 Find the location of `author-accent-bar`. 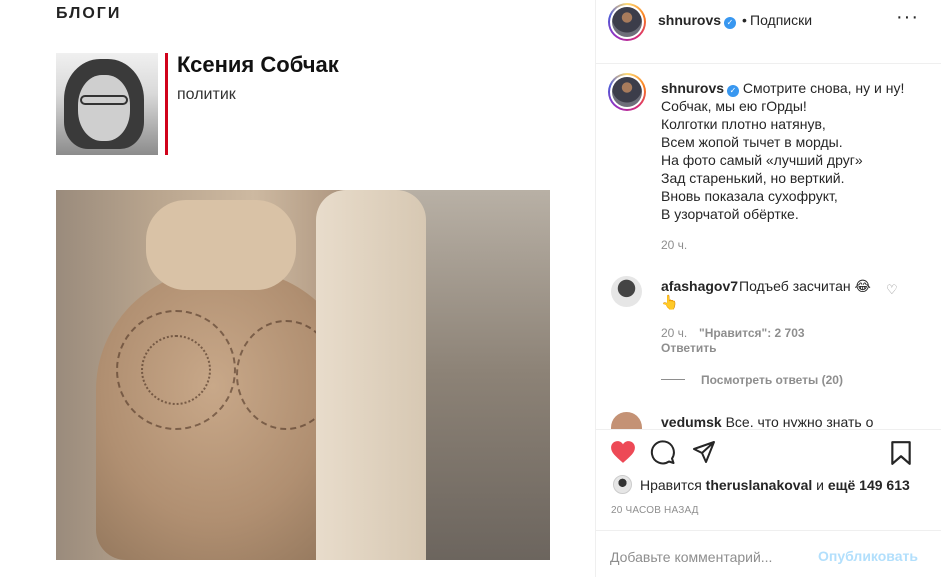

author-accent-bar is located at coordinates (166, 104).